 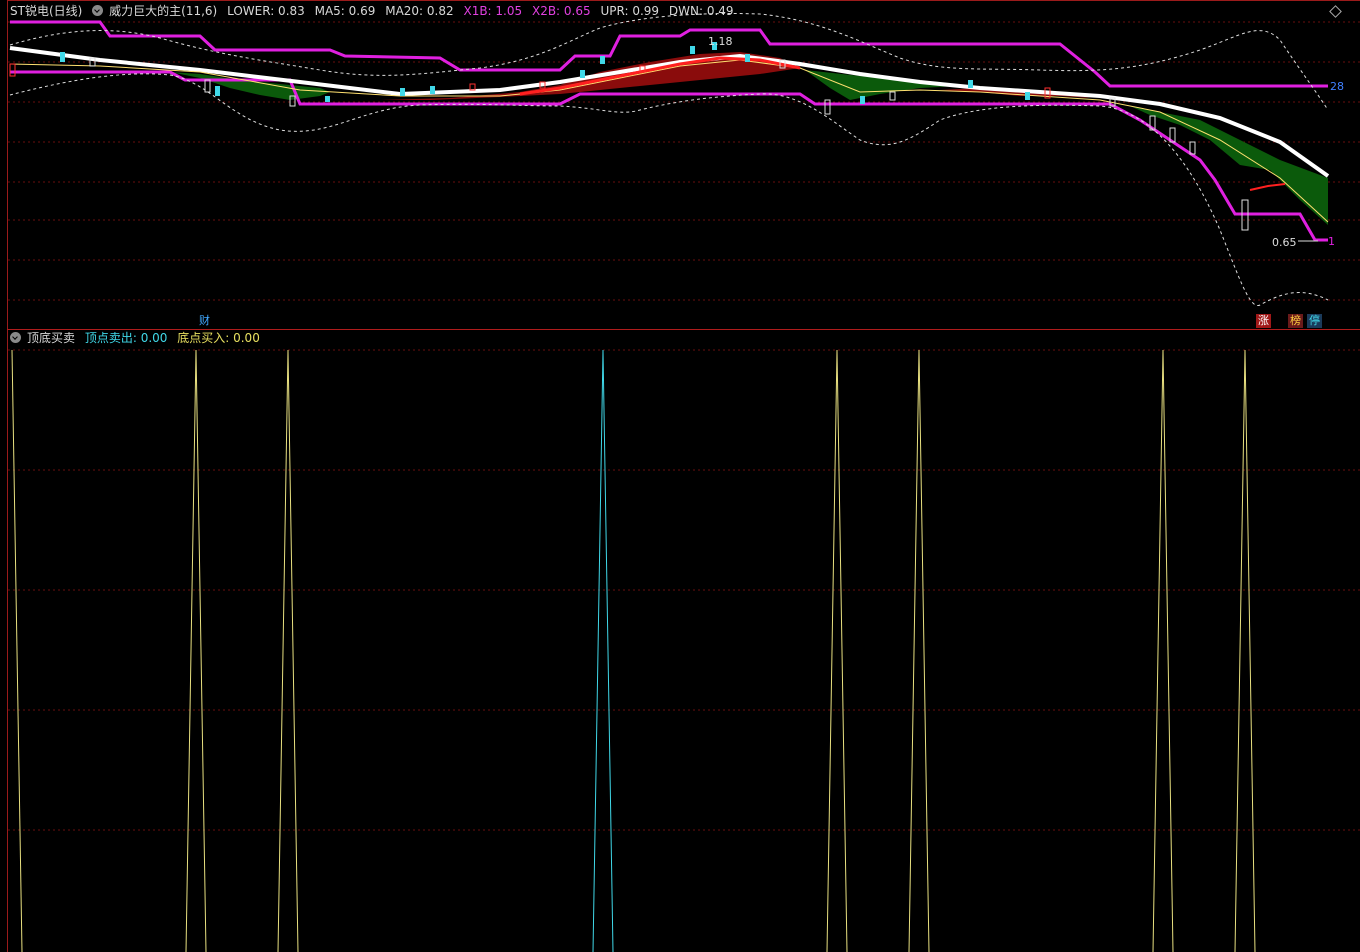 What do you see at coordinates (1337, 86) in the screenshot?
I see `right-level-label: 28` at bounding box center [1337, 86].